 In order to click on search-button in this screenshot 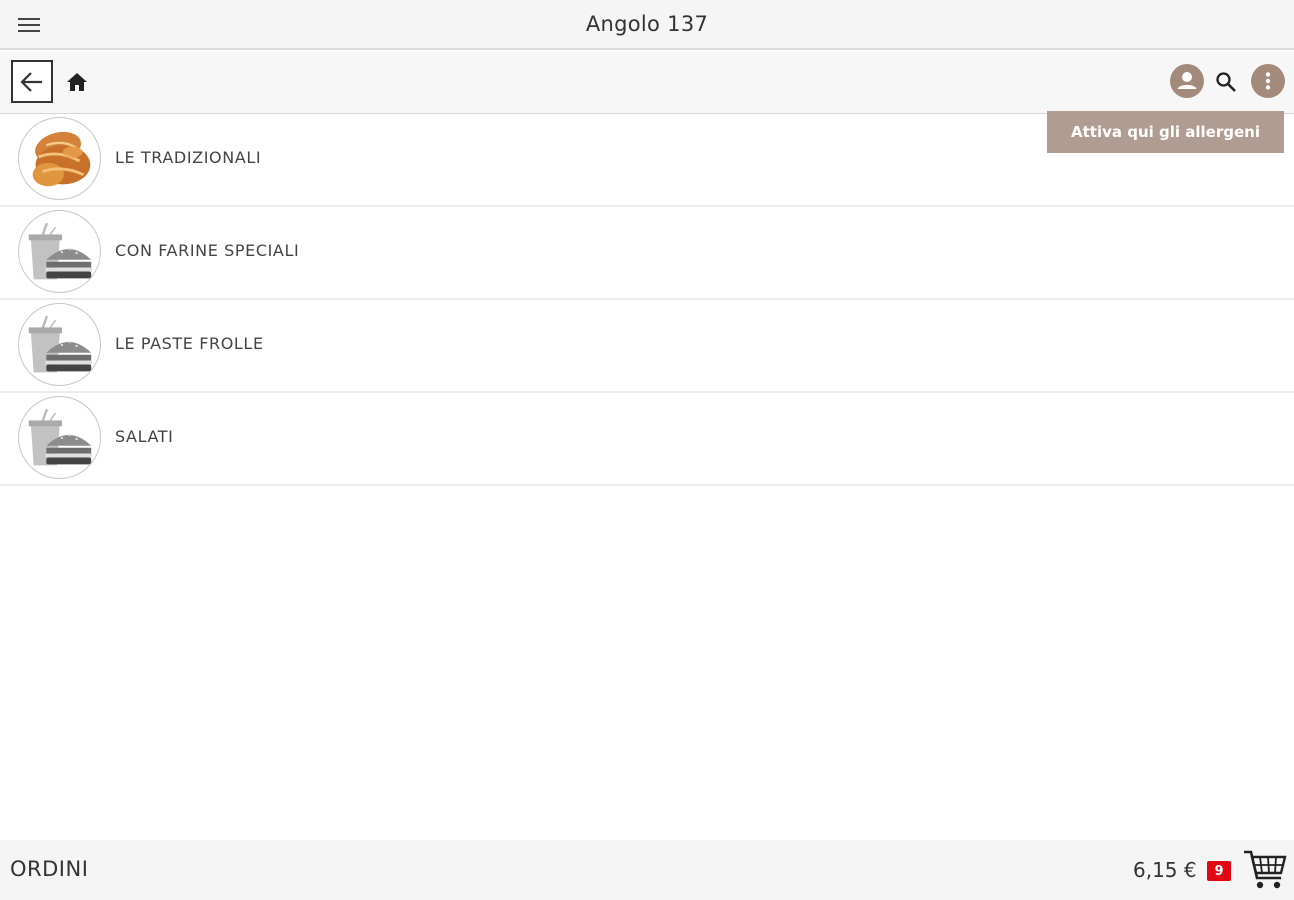, I will do `click(1226, 82)`.